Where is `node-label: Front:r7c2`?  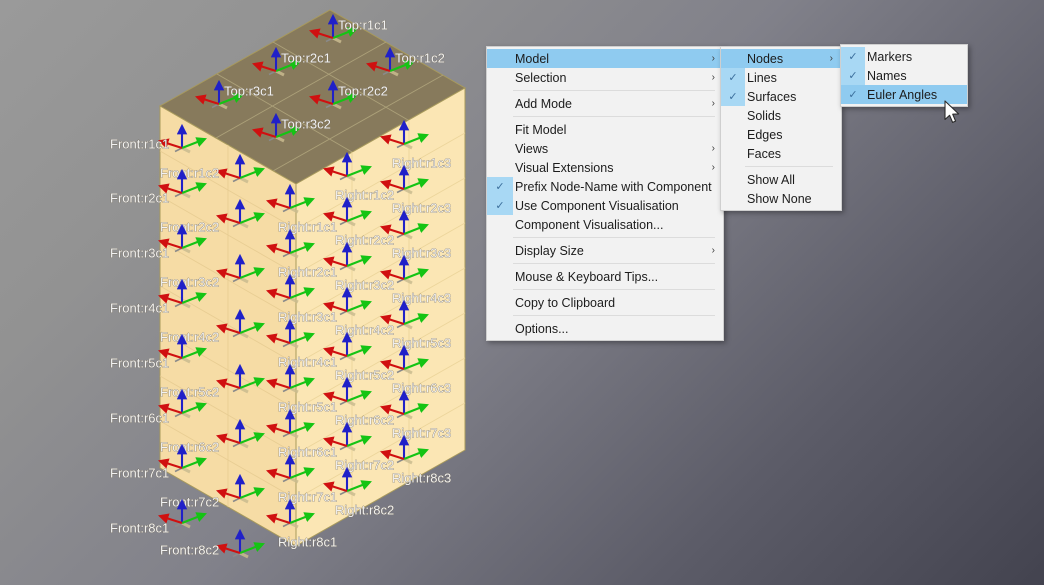 node-label: Front:r7c2 is located at coordinates (189, 501).